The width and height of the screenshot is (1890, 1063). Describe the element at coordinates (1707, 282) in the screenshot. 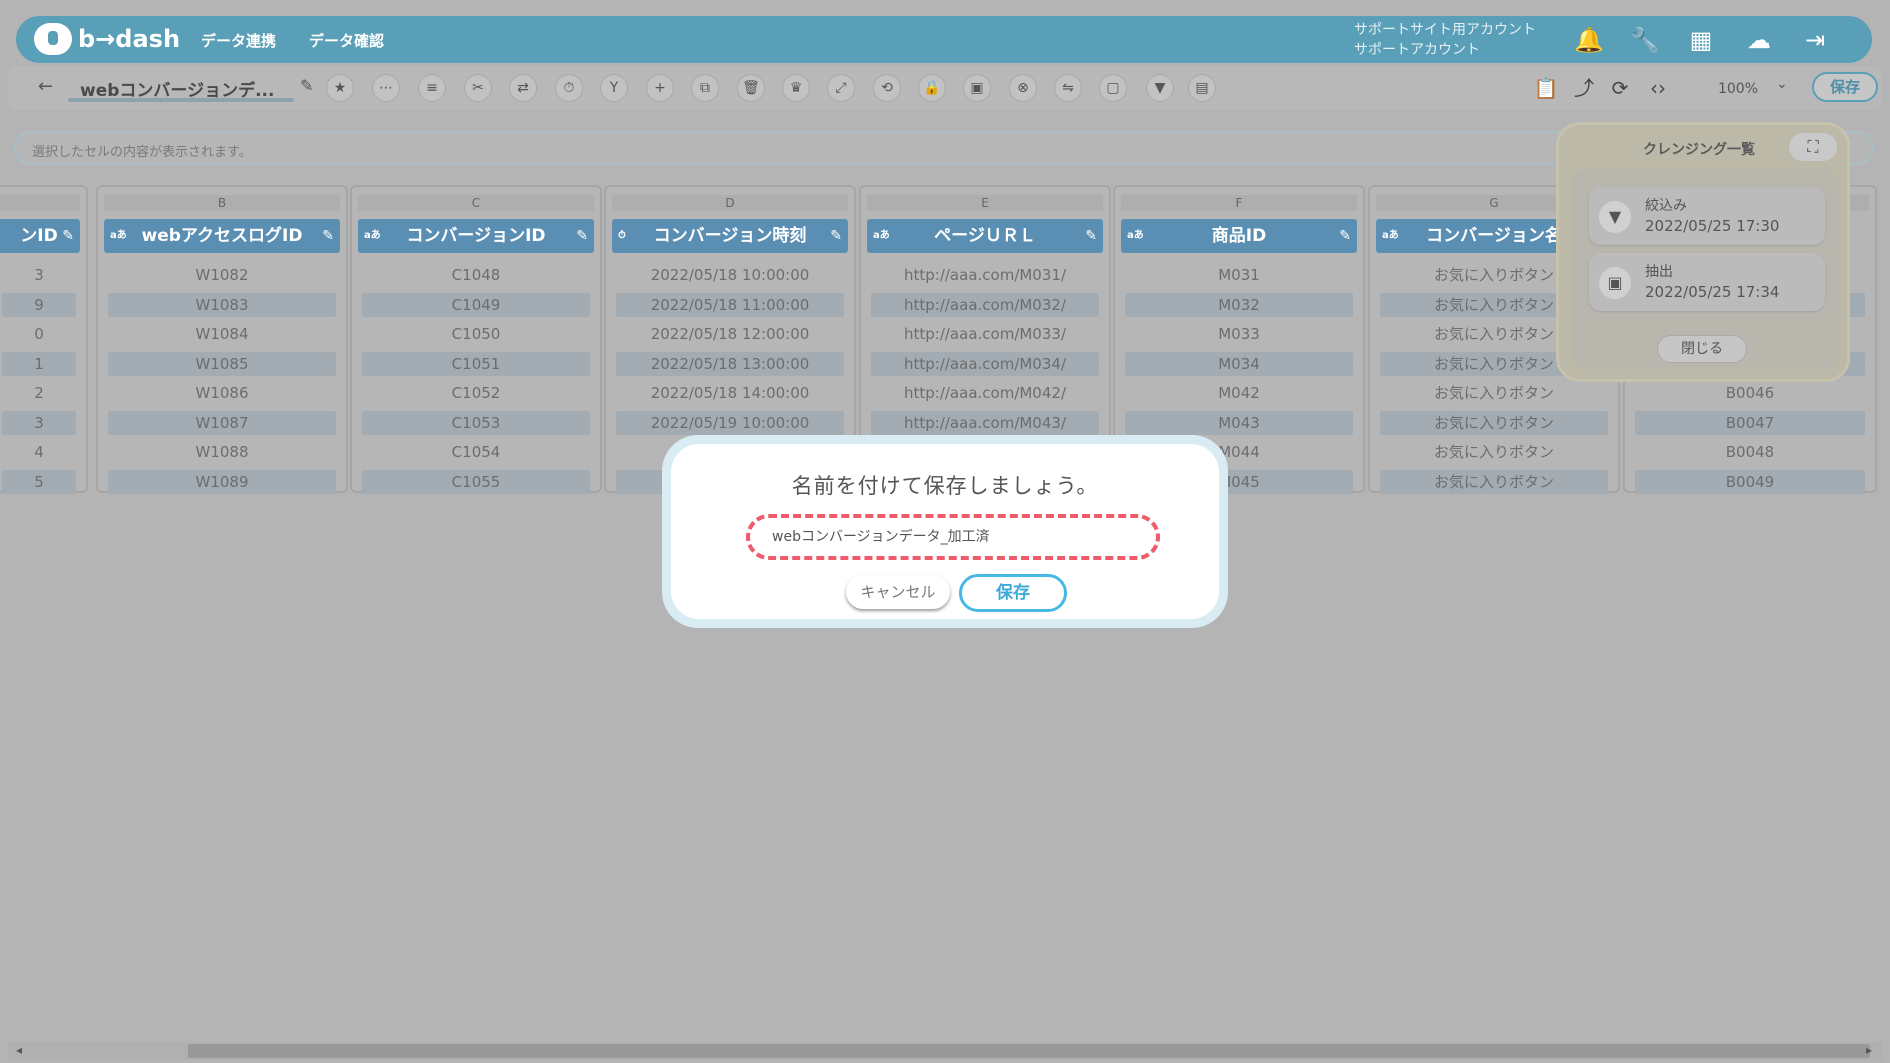

I see `cleansing-item: ▣ 抽出 2022/05/25 17:34` at that location.